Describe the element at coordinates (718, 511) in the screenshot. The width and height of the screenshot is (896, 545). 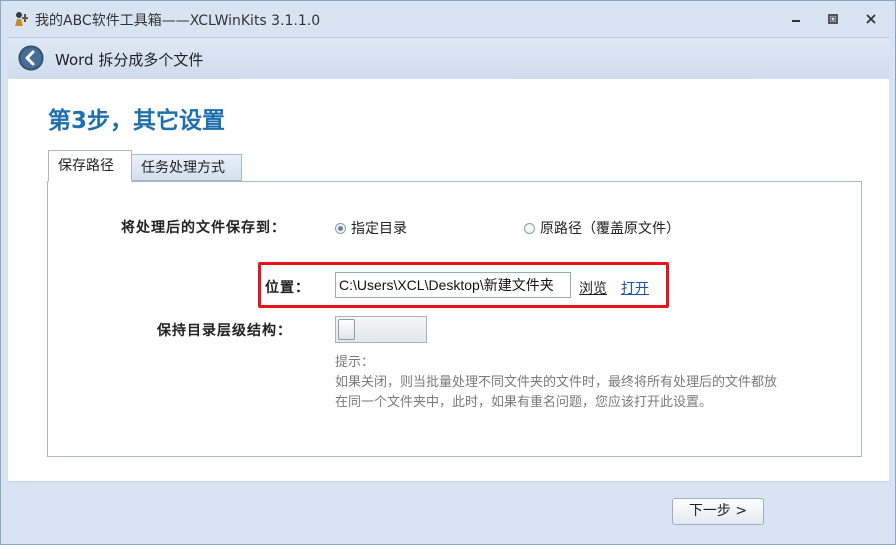
I see `next-step-button: 下一步 >` at that location.